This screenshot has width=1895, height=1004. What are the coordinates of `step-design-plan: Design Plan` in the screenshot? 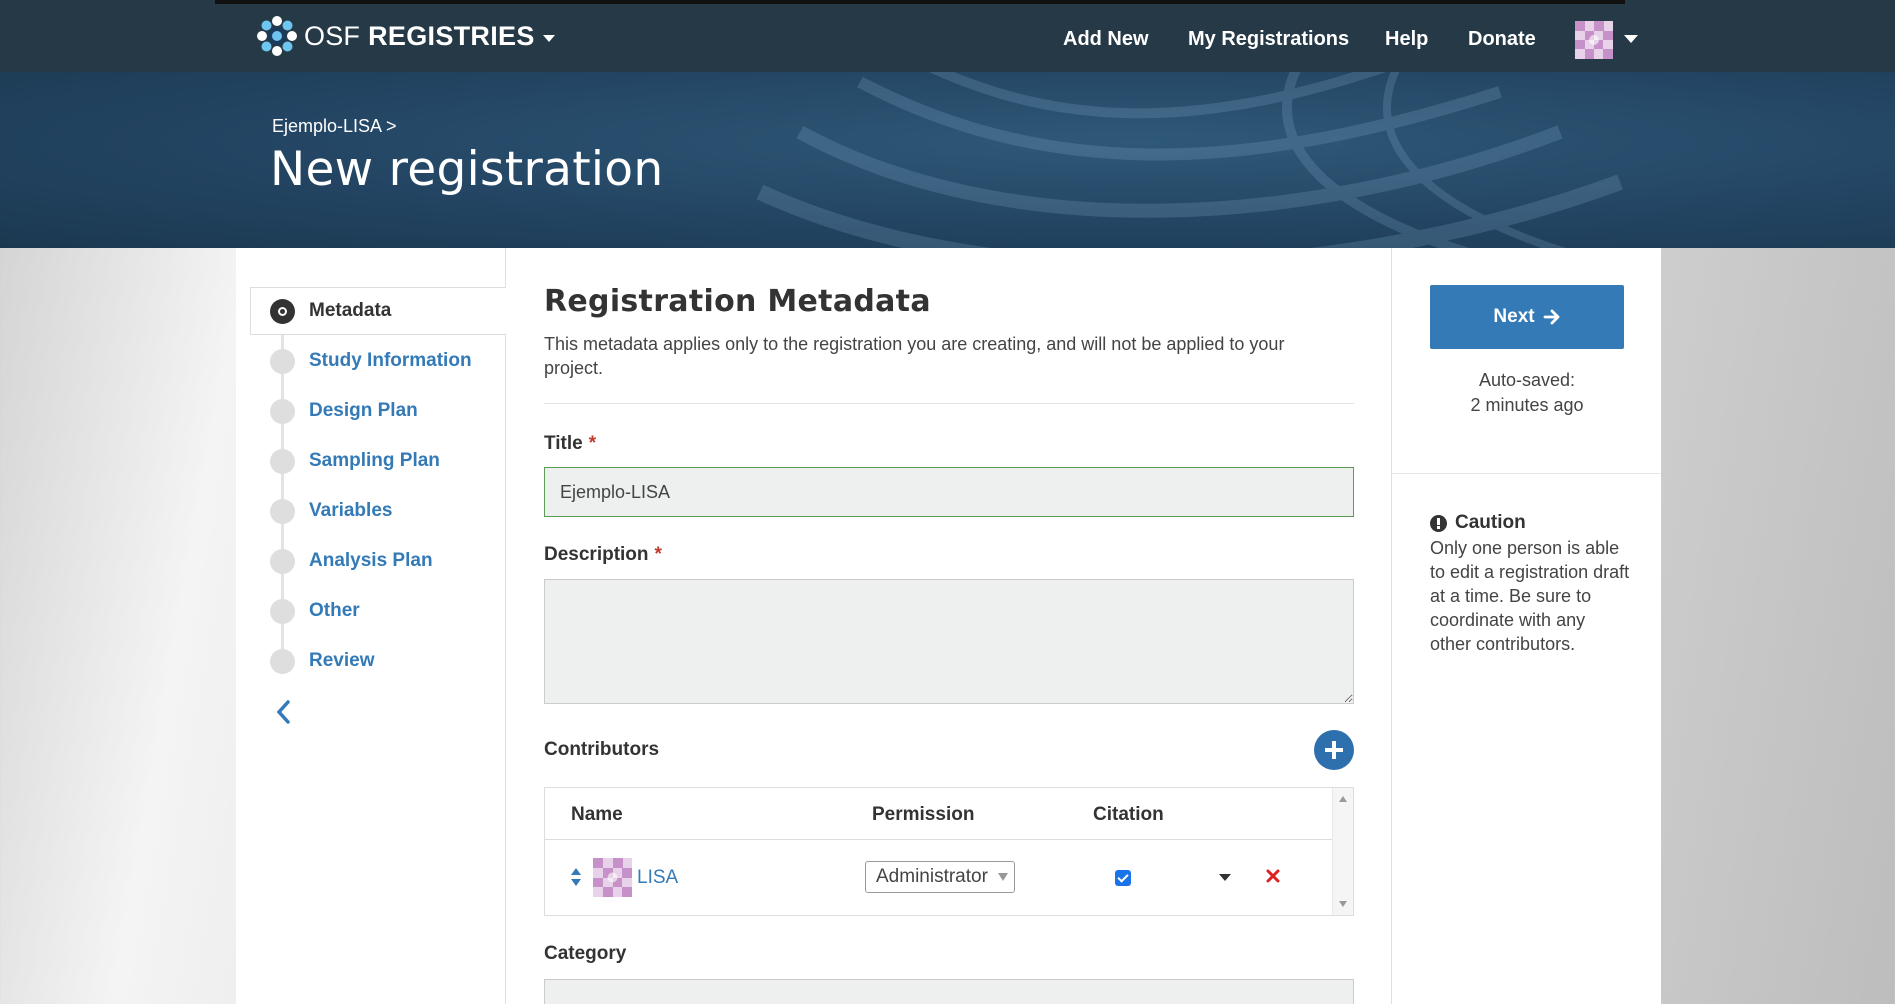 It's located at (344, 411).